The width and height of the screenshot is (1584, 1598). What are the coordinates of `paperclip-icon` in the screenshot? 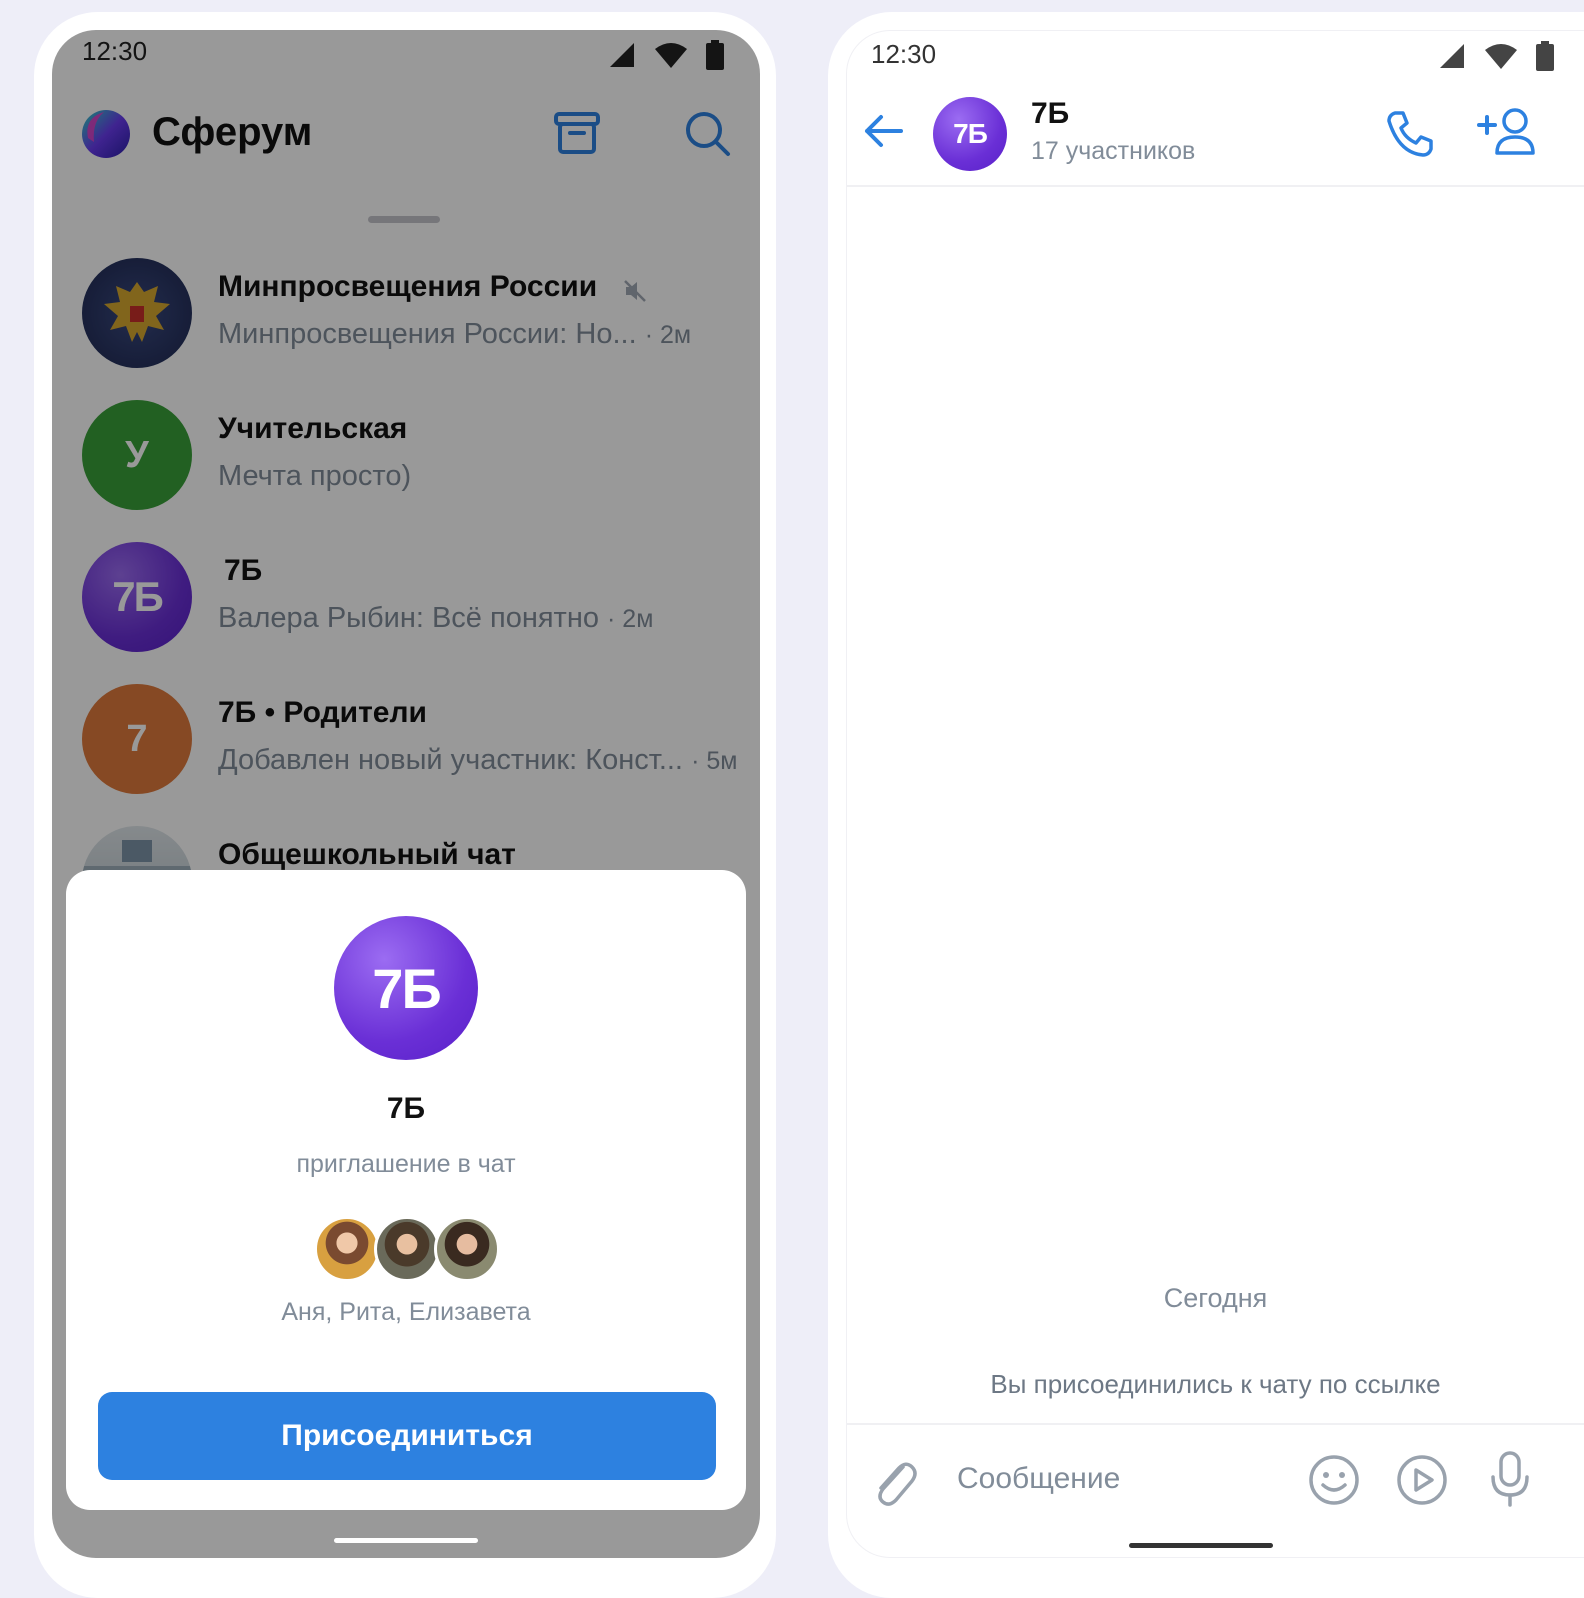 It's located at (894, 1481).